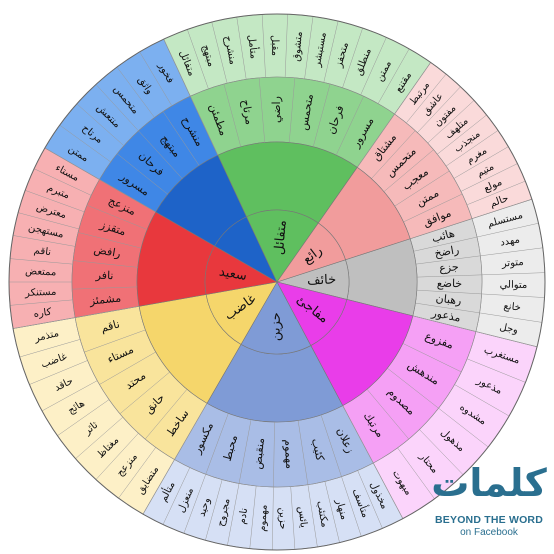  What do you see at coordinates (104, 276) in the screenshot?
I see `word-disgust-1: نافر` at bounding box center [104, 276].